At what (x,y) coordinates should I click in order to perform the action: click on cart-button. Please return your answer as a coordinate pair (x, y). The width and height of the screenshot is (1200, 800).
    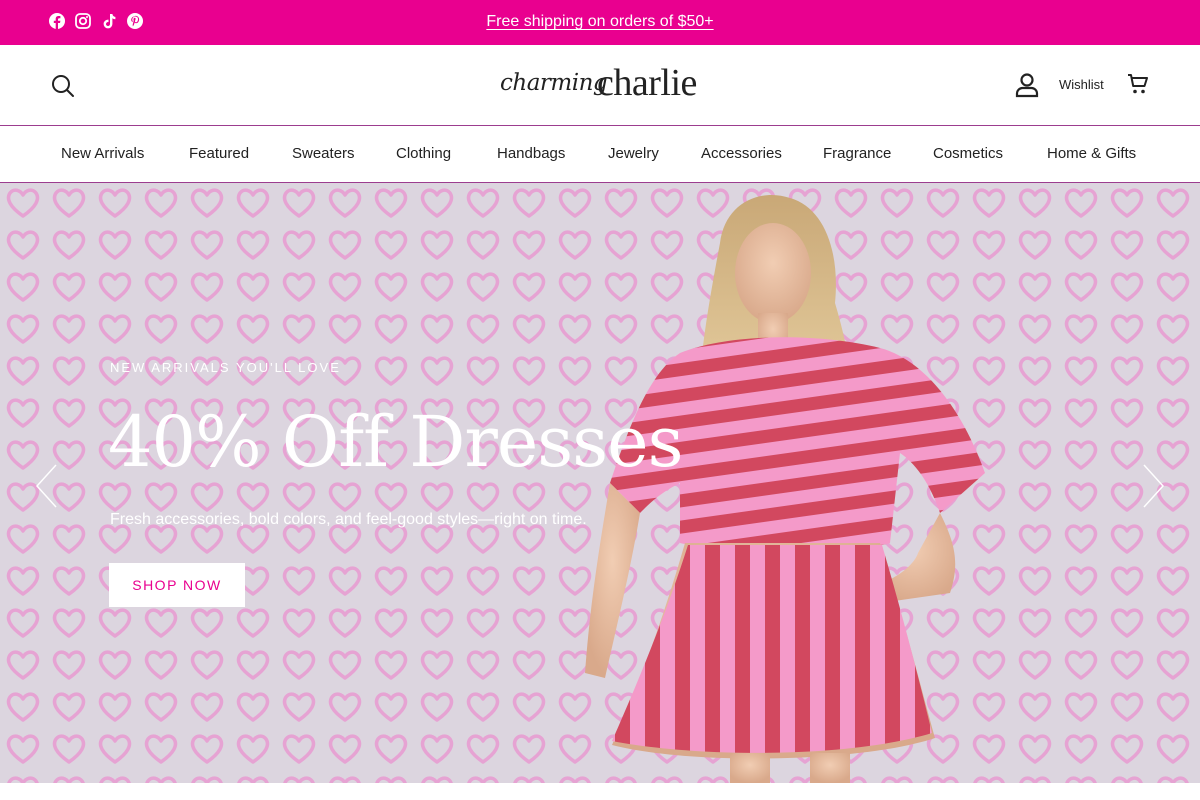
    Looking at the image, I should click on (1138, 84).